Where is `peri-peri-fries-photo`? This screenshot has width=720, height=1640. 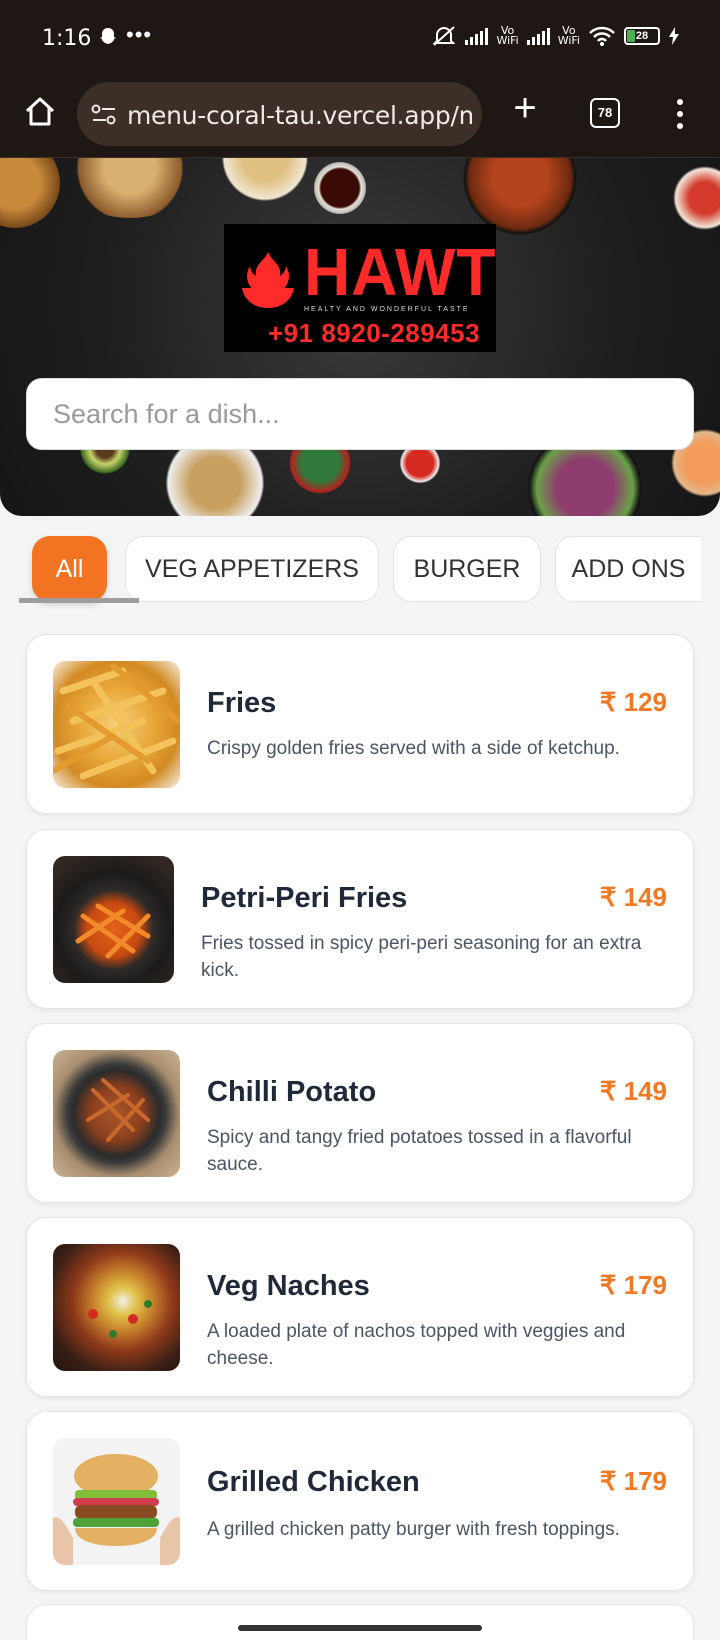 peri-peri-fries-photo is located at coordinates (113, 919).